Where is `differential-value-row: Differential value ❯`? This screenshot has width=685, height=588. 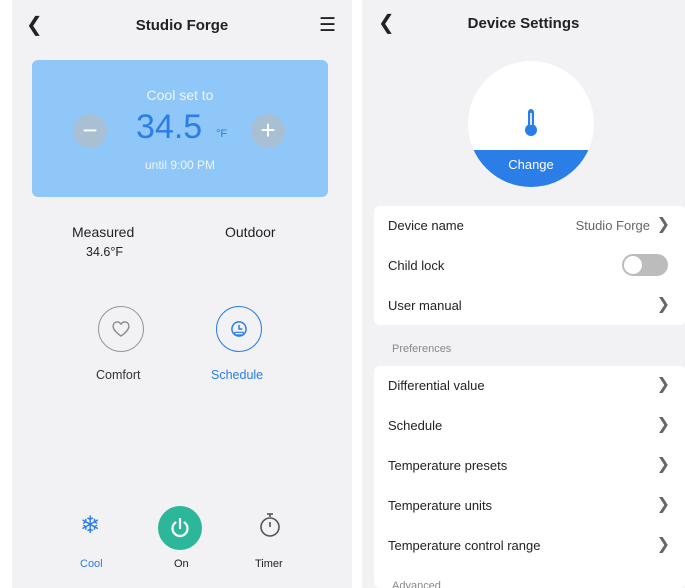 differential-value-row: Differential value ❯ is located at coordinates (529, 386).